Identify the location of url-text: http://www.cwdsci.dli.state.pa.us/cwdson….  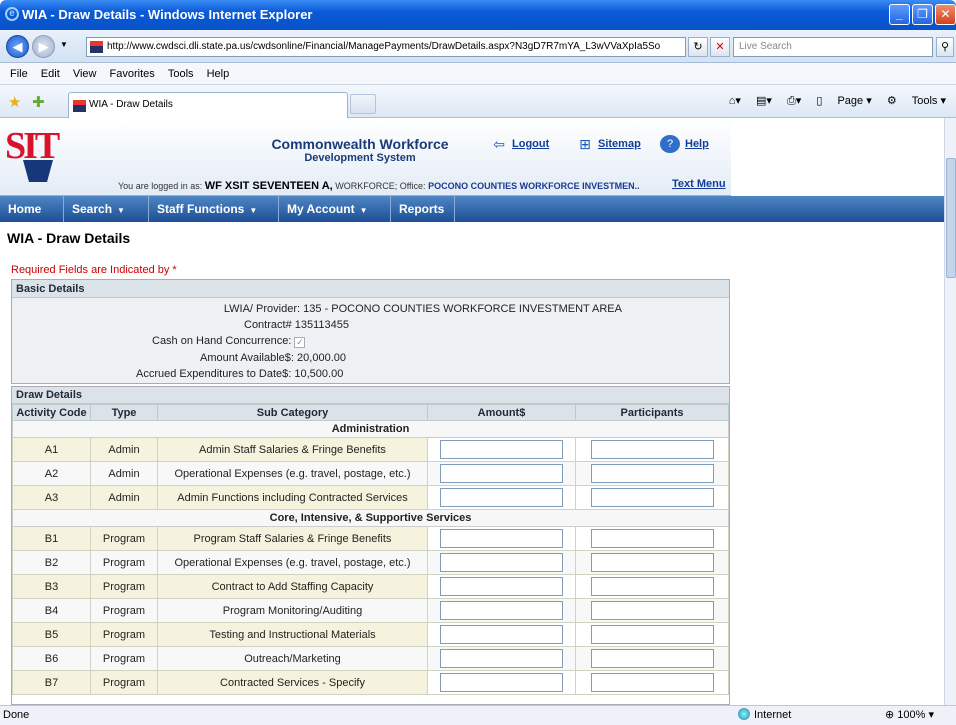
(384, 46).